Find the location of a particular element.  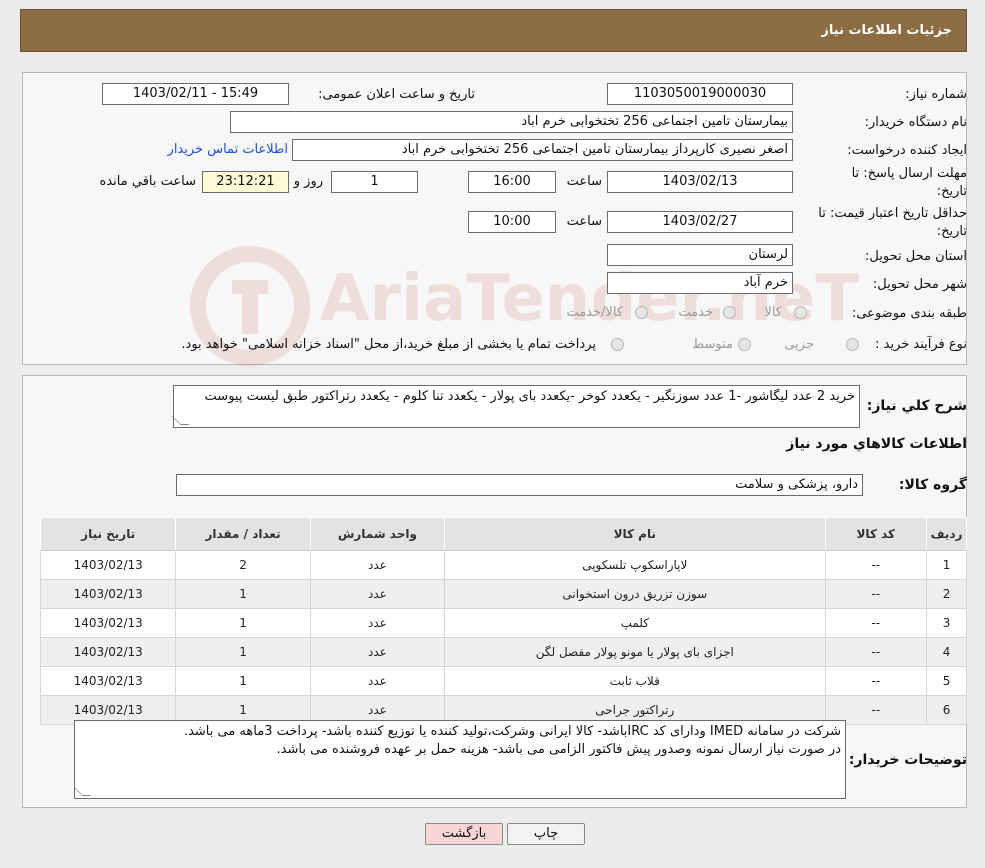

city-label: شهر محل تحویل: is located at coordinates (919, 284).